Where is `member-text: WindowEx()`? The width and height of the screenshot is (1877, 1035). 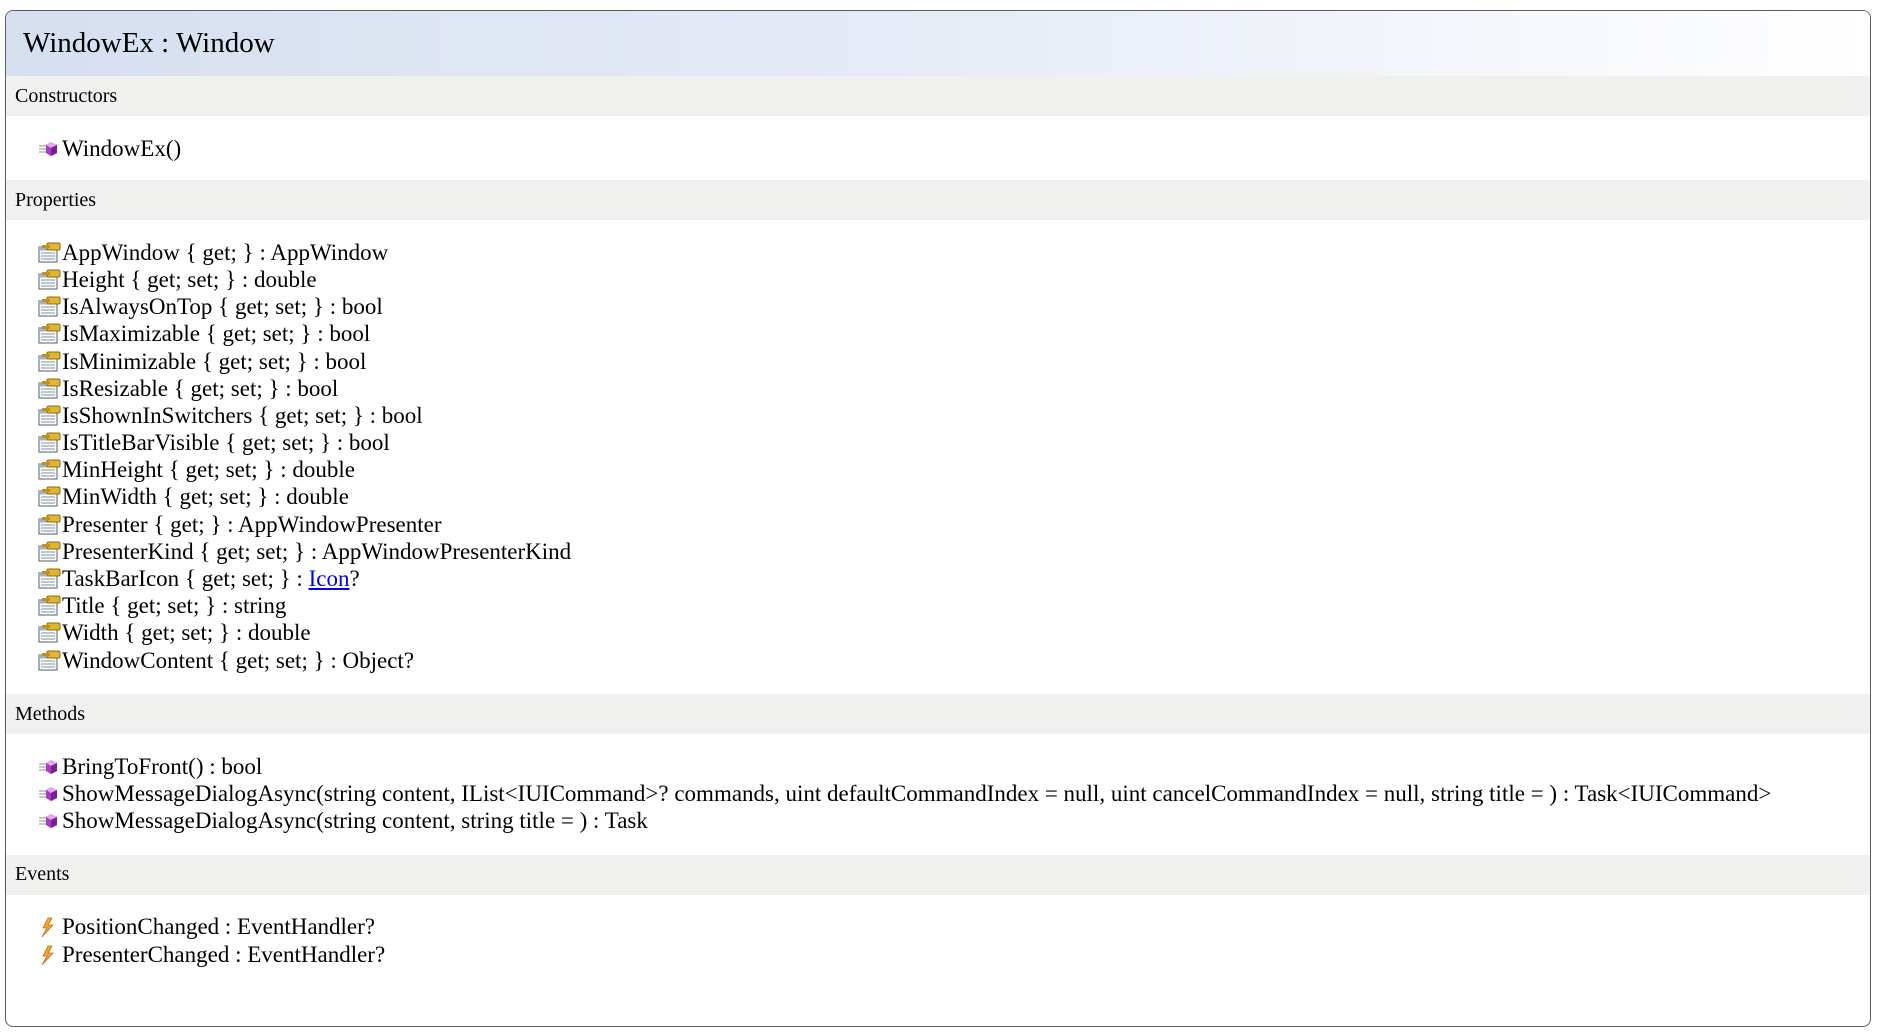 member-text: WindowEx() is located at coordinates (122, 148).